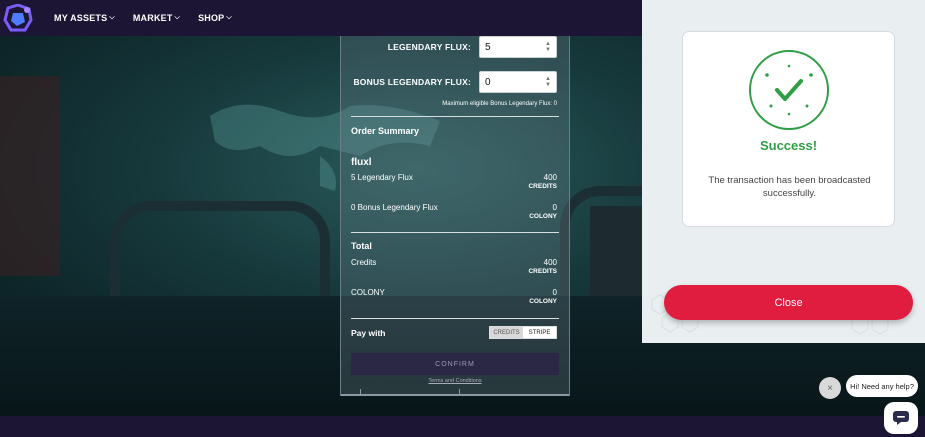  Describe the element at coordinates (518, 82) in the screenshot. I see `bonus-flux-input: 0 ▲ ▼` at that location.